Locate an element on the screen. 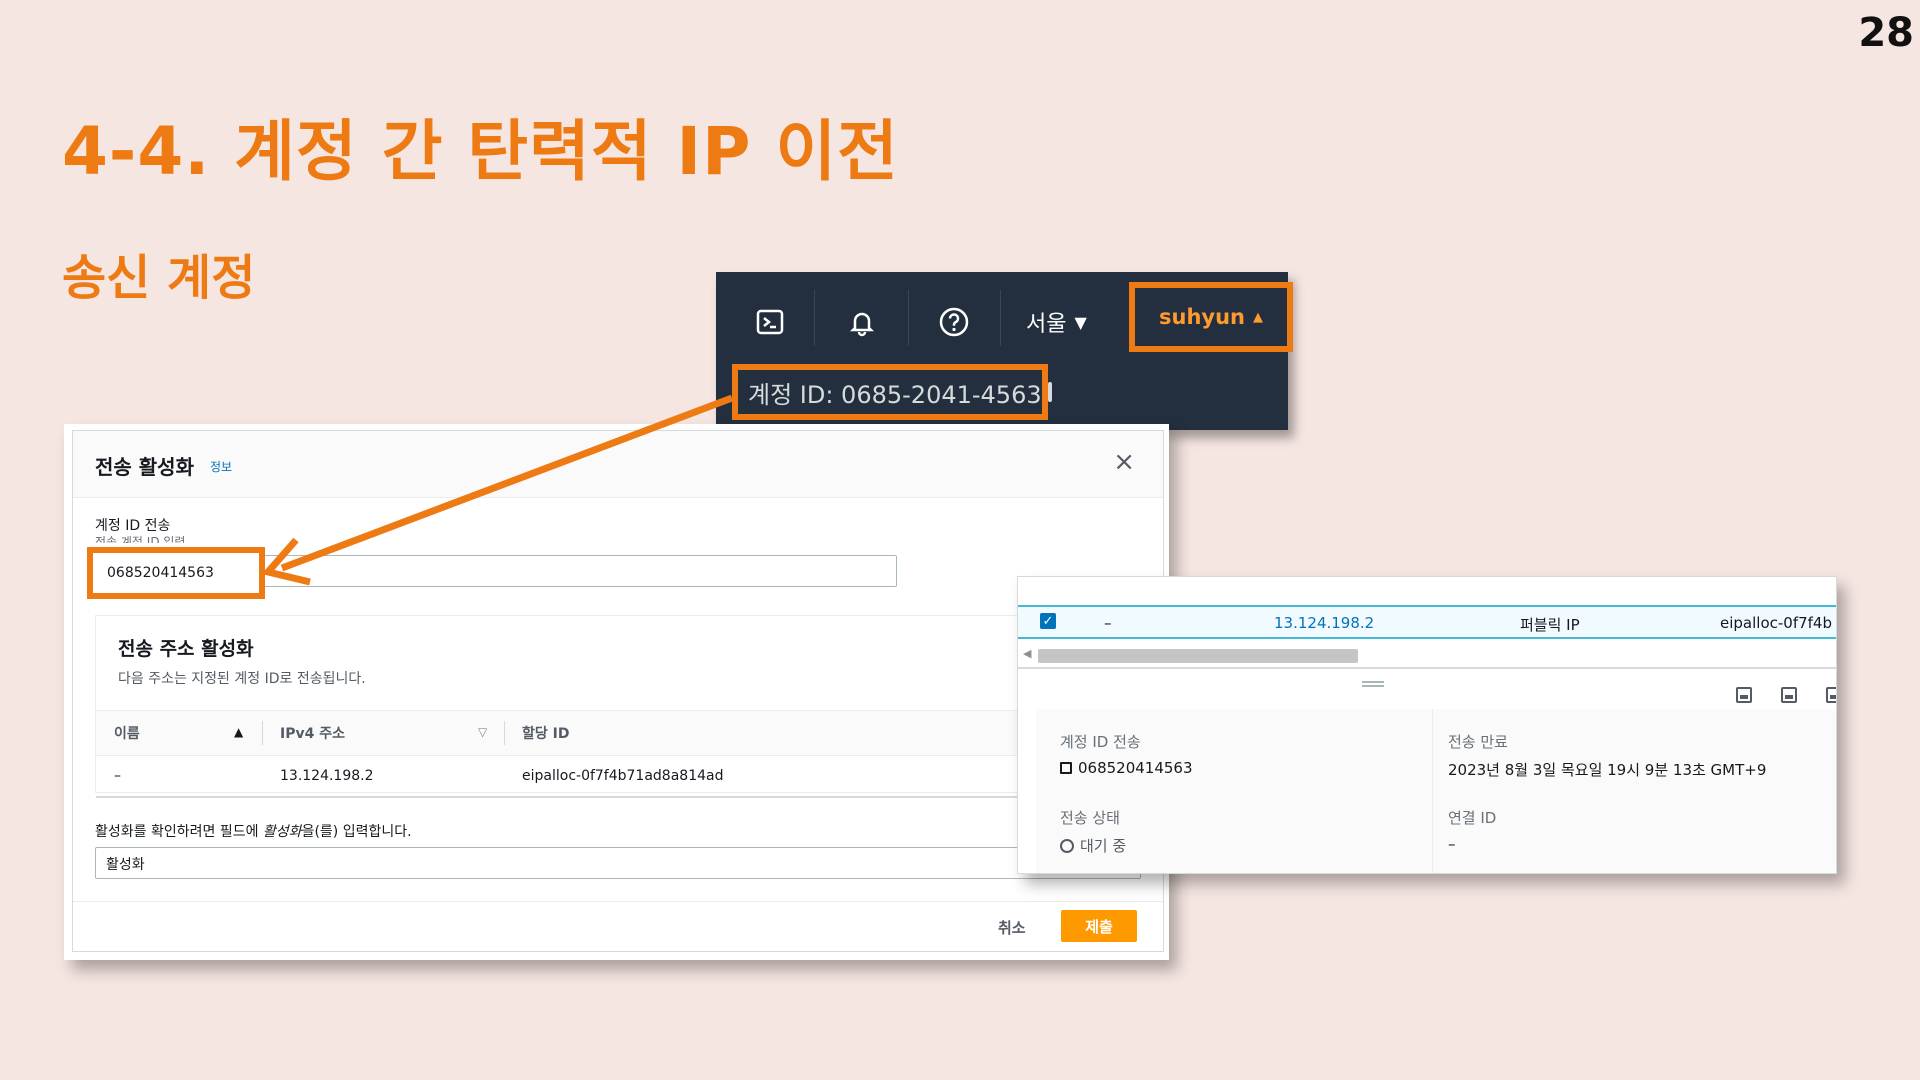  slide-subtitle: 송신 계정 is located at coordinates (159, 278).